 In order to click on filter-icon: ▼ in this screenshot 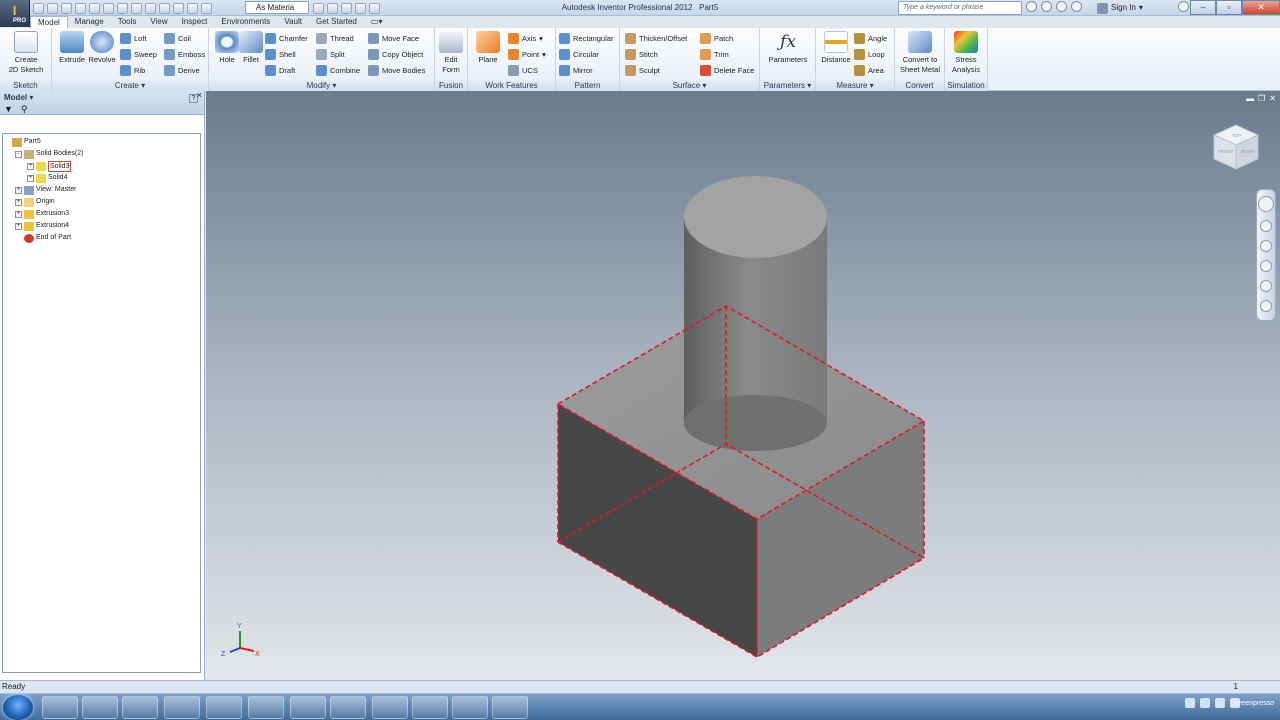, I will do `click(8, 109)`.